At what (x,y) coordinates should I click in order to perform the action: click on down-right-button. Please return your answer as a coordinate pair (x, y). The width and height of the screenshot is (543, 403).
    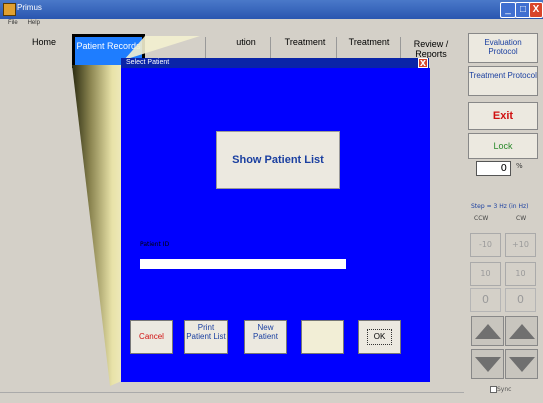
    Looking at the image, I should click on (521, 364).